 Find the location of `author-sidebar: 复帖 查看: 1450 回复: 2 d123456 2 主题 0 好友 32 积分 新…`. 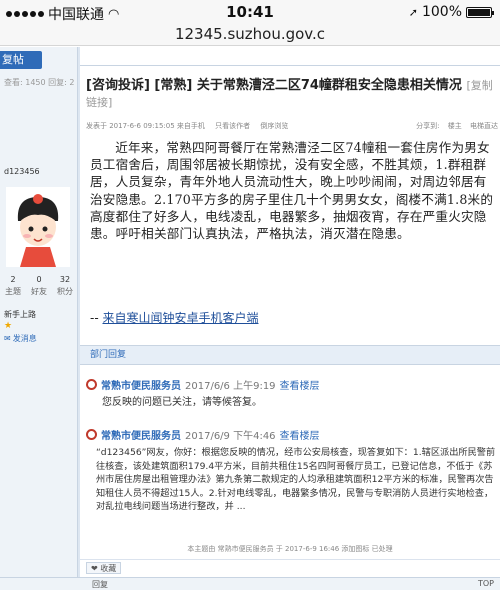

author-sidebar: 复帖 查看: 1450 回复: 2 d123456 2 主题 0 好友 32 积分 新… is located at coordinates (39, 318).